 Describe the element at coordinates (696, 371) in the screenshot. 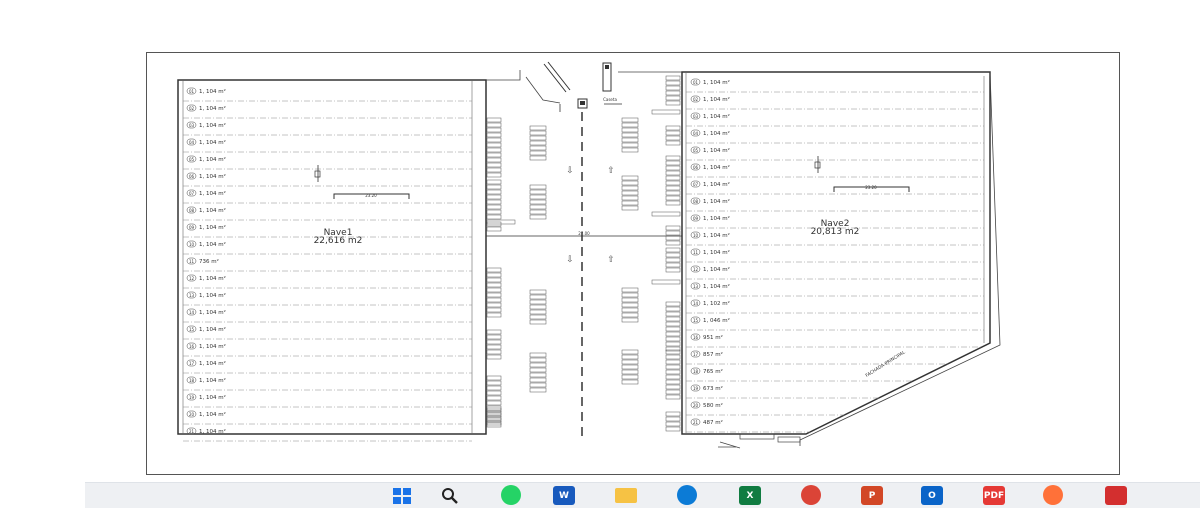

I see `unit-number: 18` at that location.